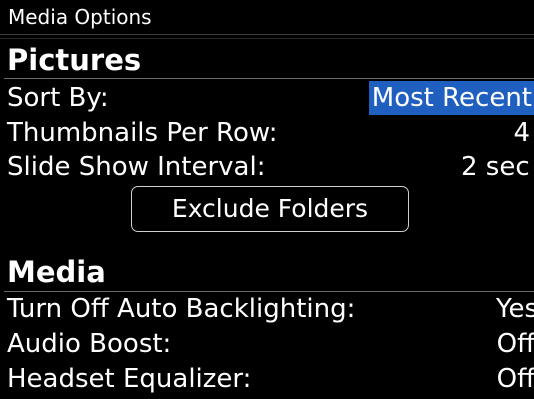 This screenshot has width=534, height=399. Describe the element at coordinates (515, 309) in the screenshot. I see `auto-backlighting-value: Yes` at that location.